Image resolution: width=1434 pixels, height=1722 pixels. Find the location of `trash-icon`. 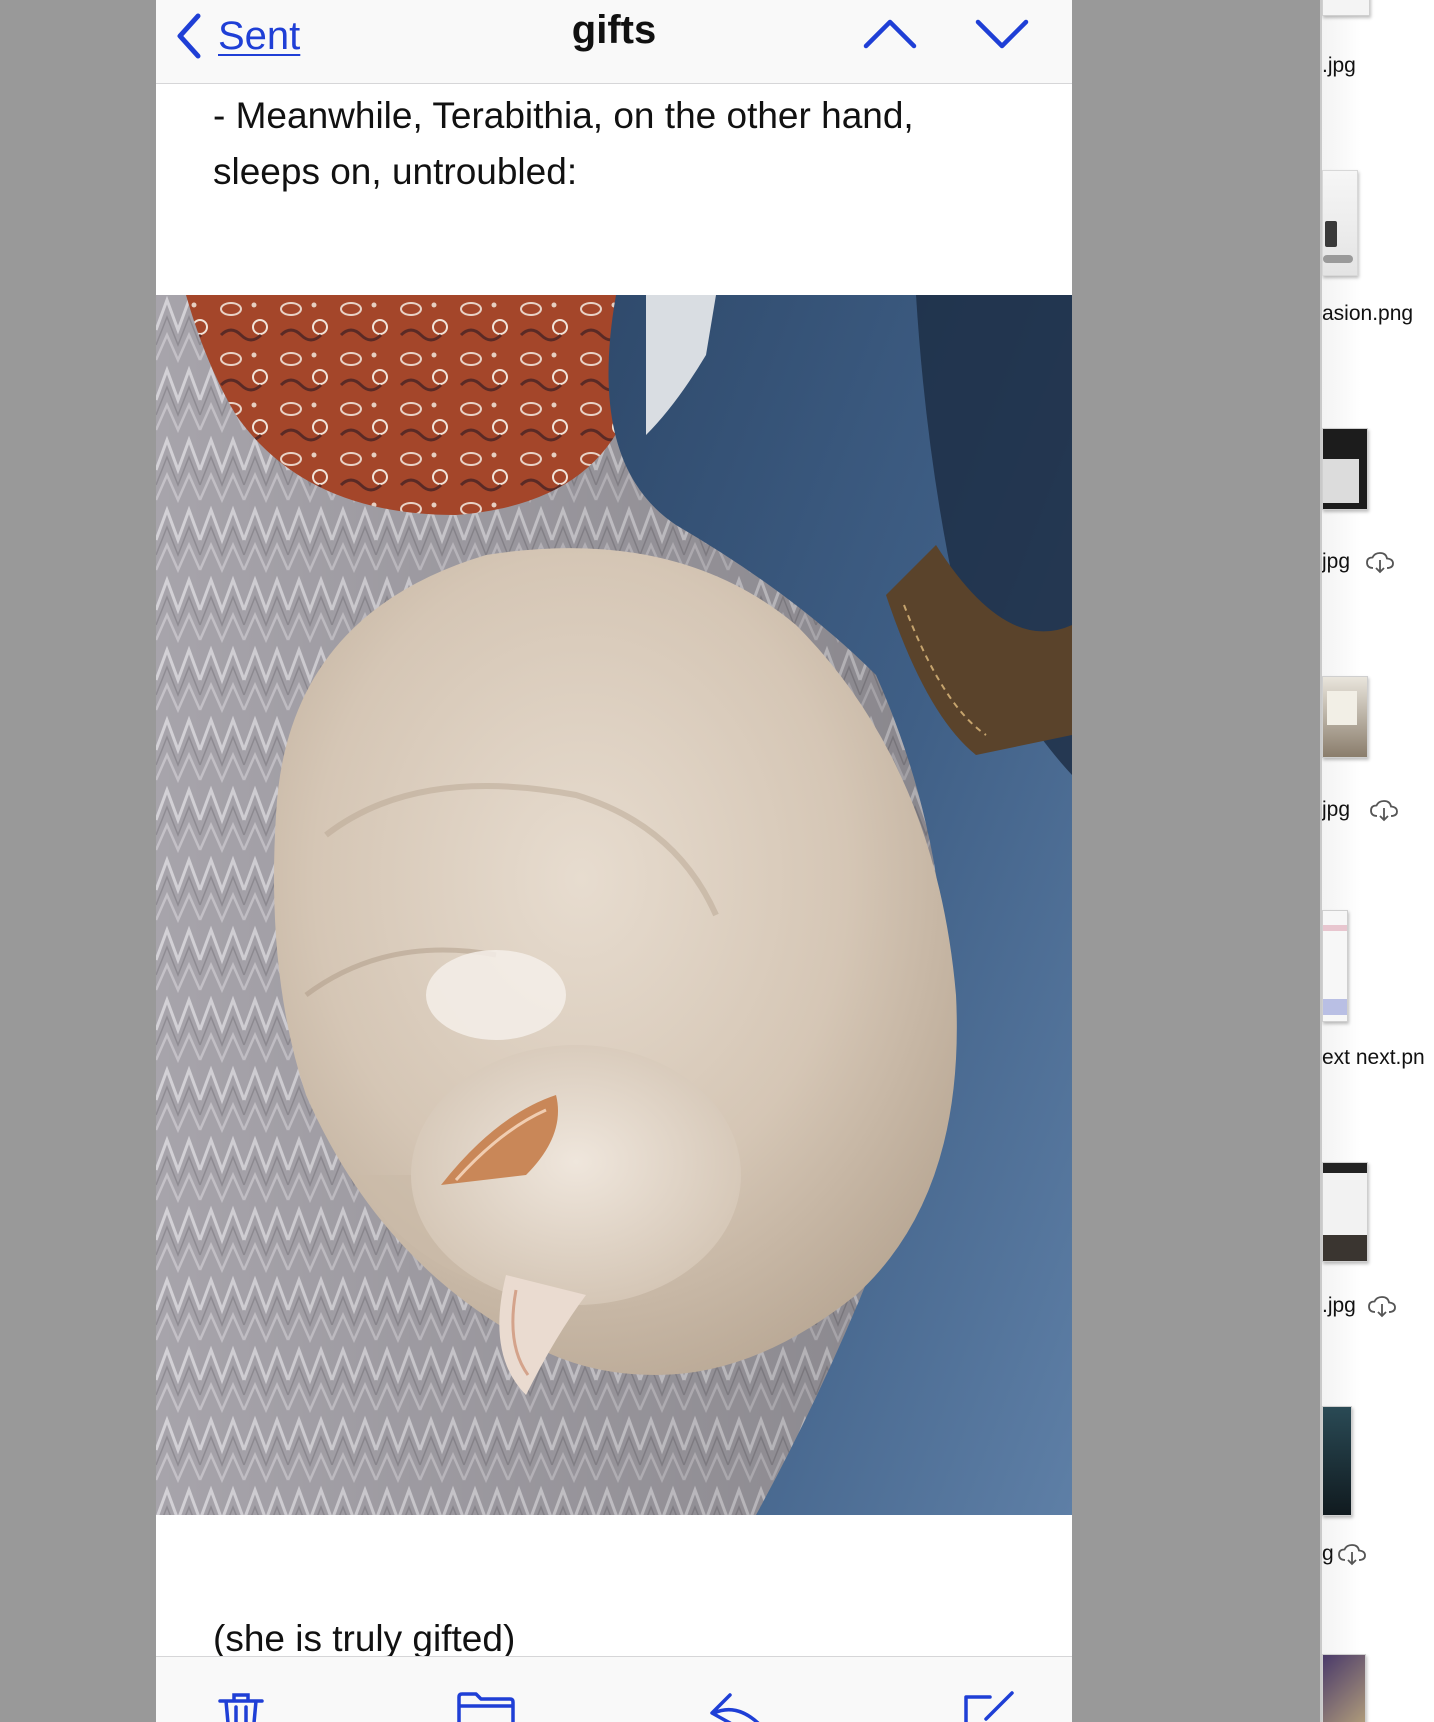

trash-icon is located at coordinates (241, 1707).